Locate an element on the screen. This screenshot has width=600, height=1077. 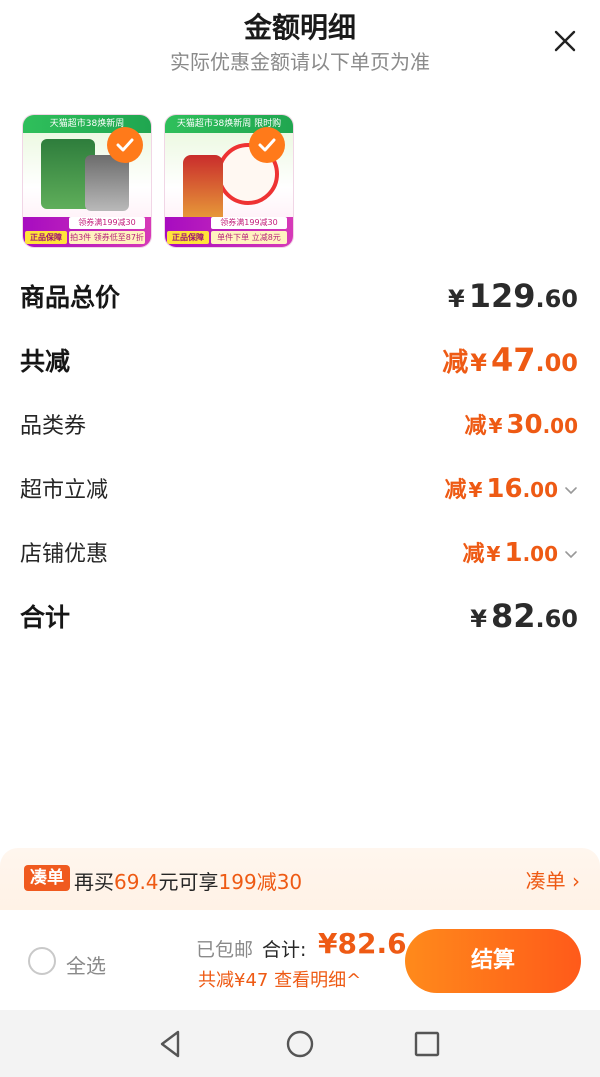
view-details-link: 共减¥47 查看明细^ is located at coordinates (279, 979).